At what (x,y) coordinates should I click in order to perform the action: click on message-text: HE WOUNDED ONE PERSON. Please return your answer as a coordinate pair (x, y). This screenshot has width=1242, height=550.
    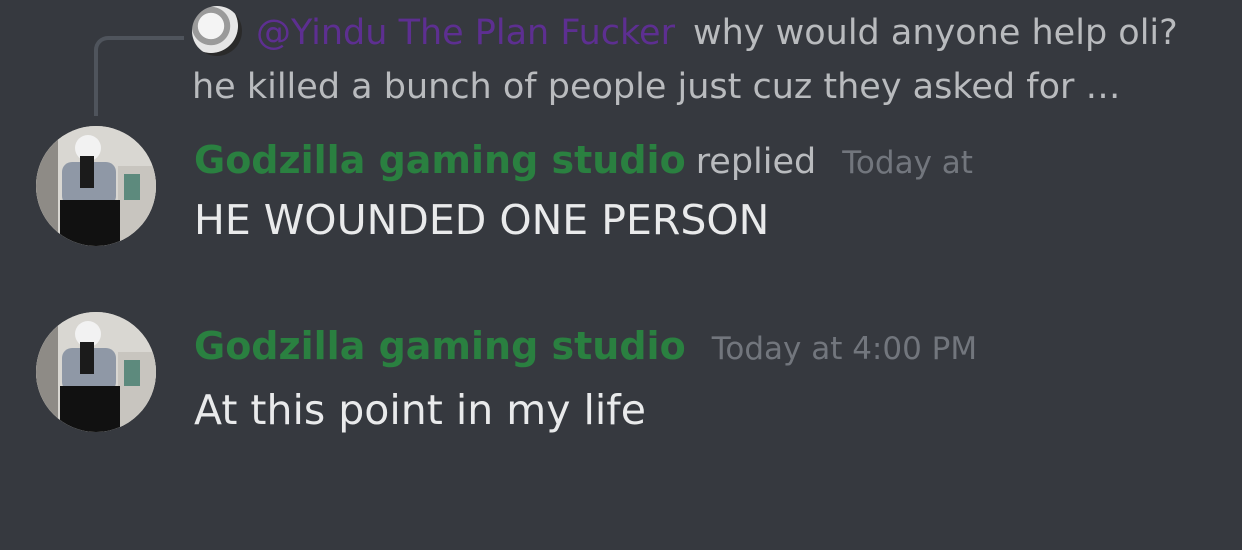
    Looking at the image, I should click on (482, 220).